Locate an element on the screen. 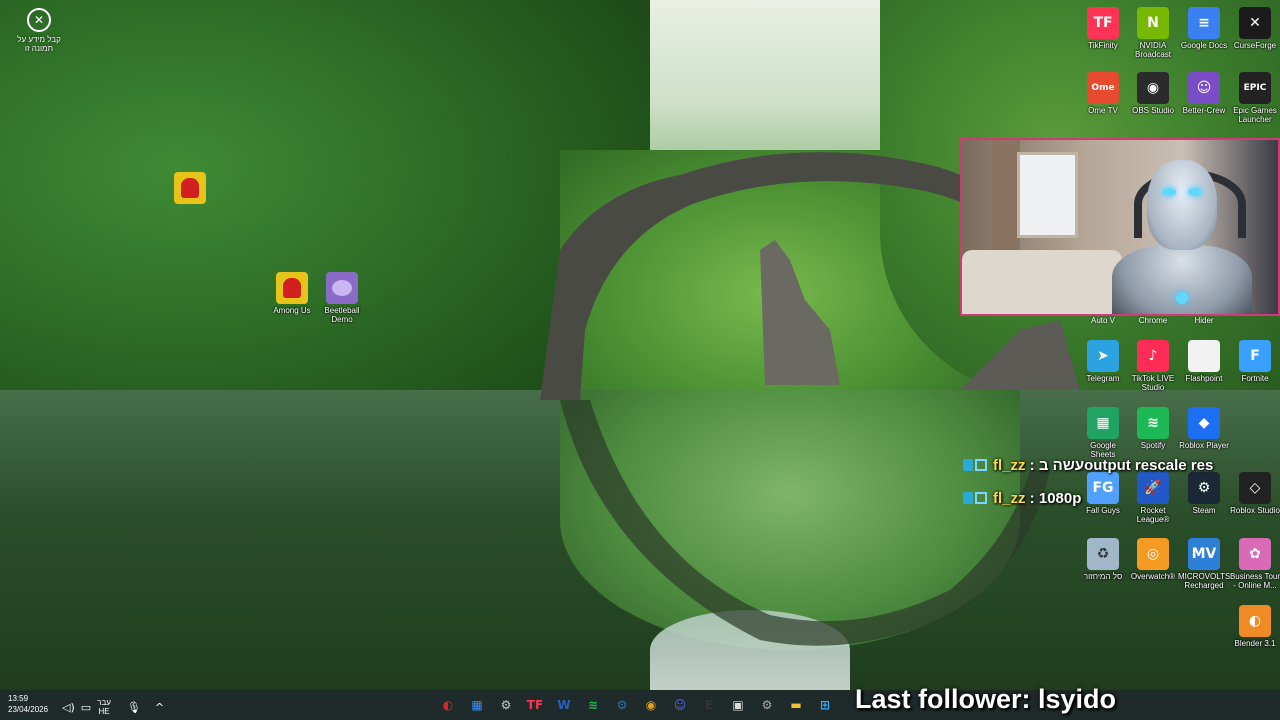 This screenshot has height=720, width=1280. fall-guys-icon: FG is located at coordinates (1103, 488).